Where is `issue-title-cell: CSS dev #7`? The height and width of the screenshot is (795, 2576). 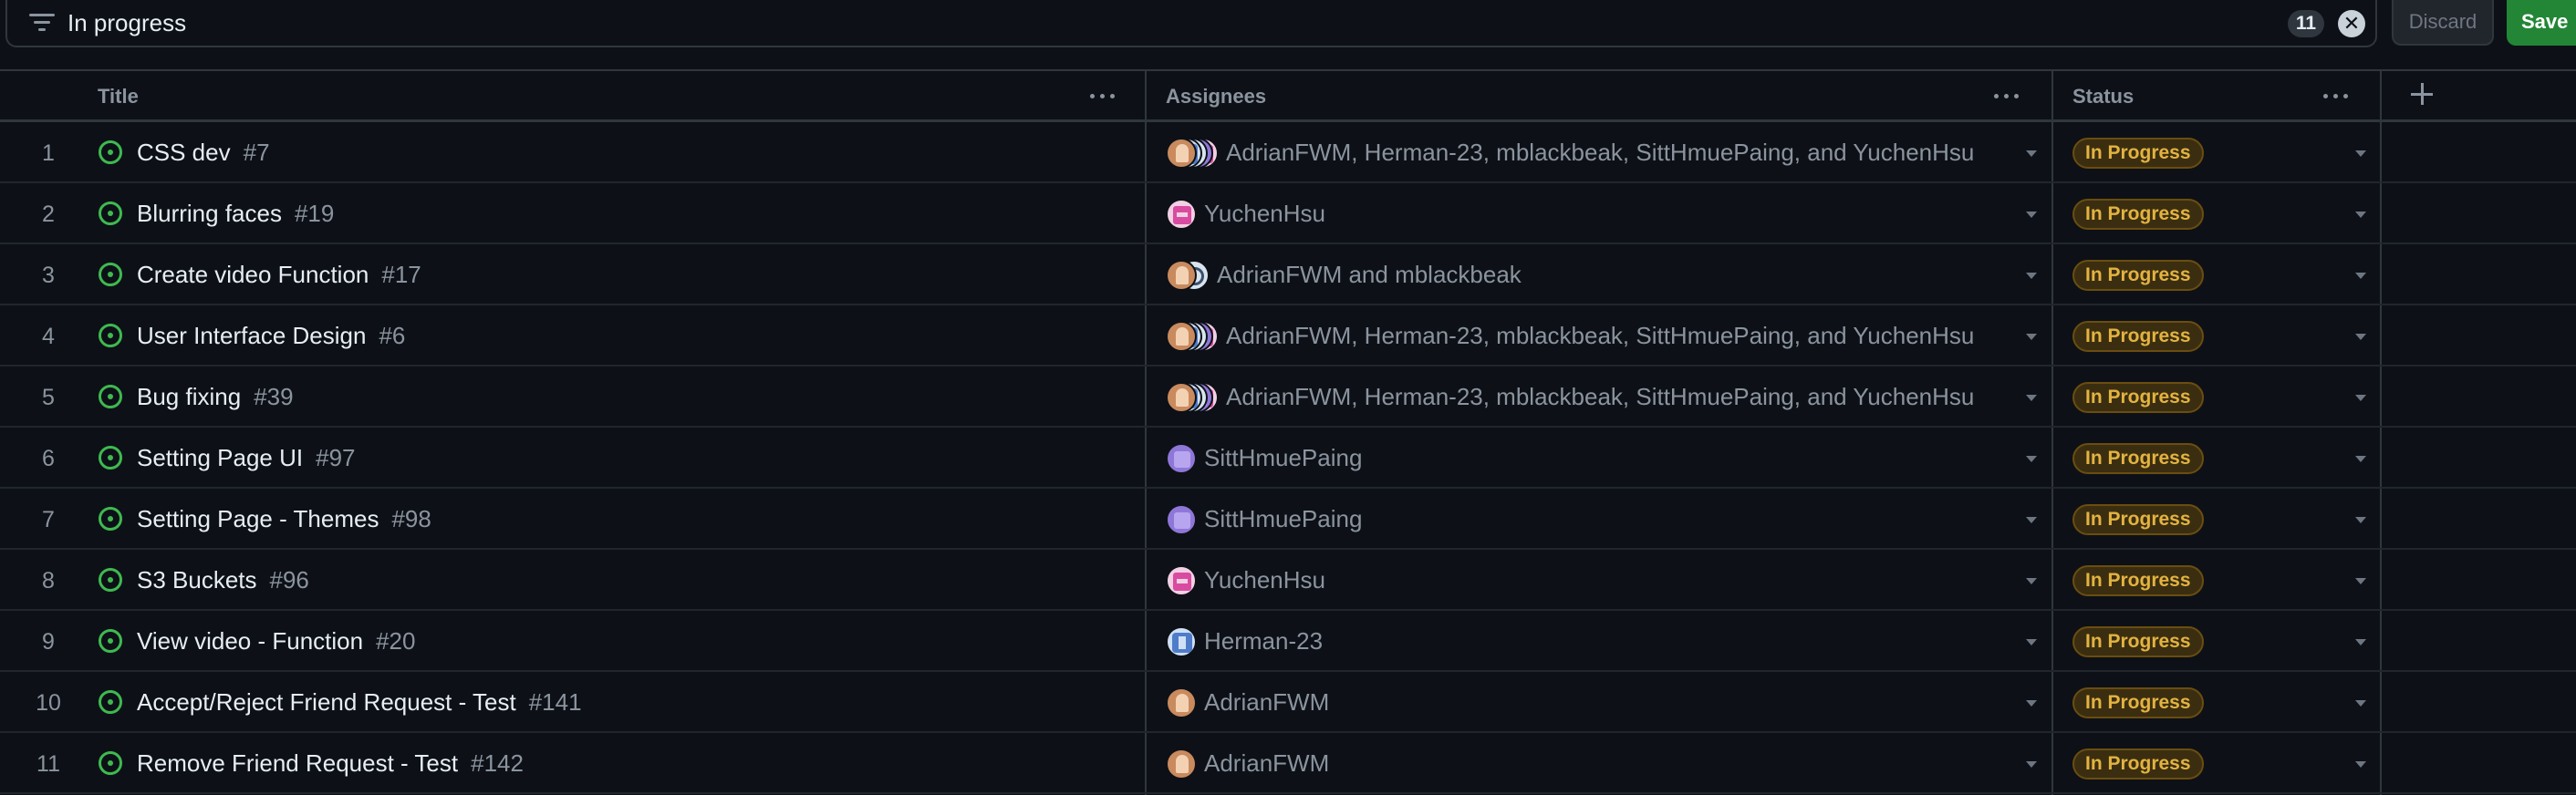
issue-title-cell: CSS dev #7 is located at coordinates (203, 152).